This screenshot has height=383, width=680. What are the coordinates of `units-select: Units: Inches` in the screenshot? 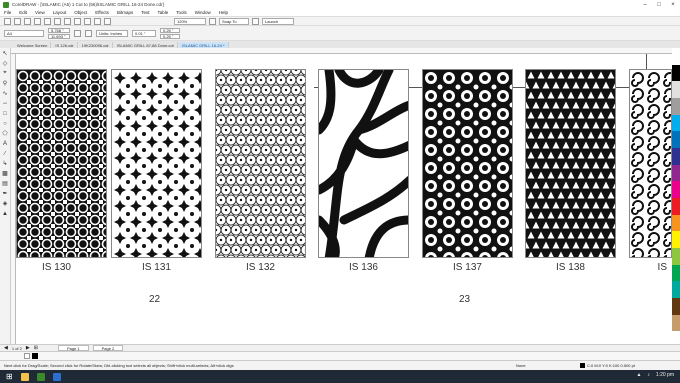 It's located at (112, 33).